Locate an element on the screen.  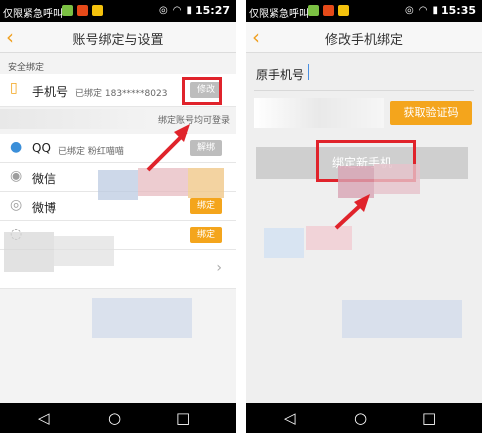
status-bar: 仅限紧急呼叫 ◎ ◠ ▮ 15:27 is located at coordinates (118, 11).